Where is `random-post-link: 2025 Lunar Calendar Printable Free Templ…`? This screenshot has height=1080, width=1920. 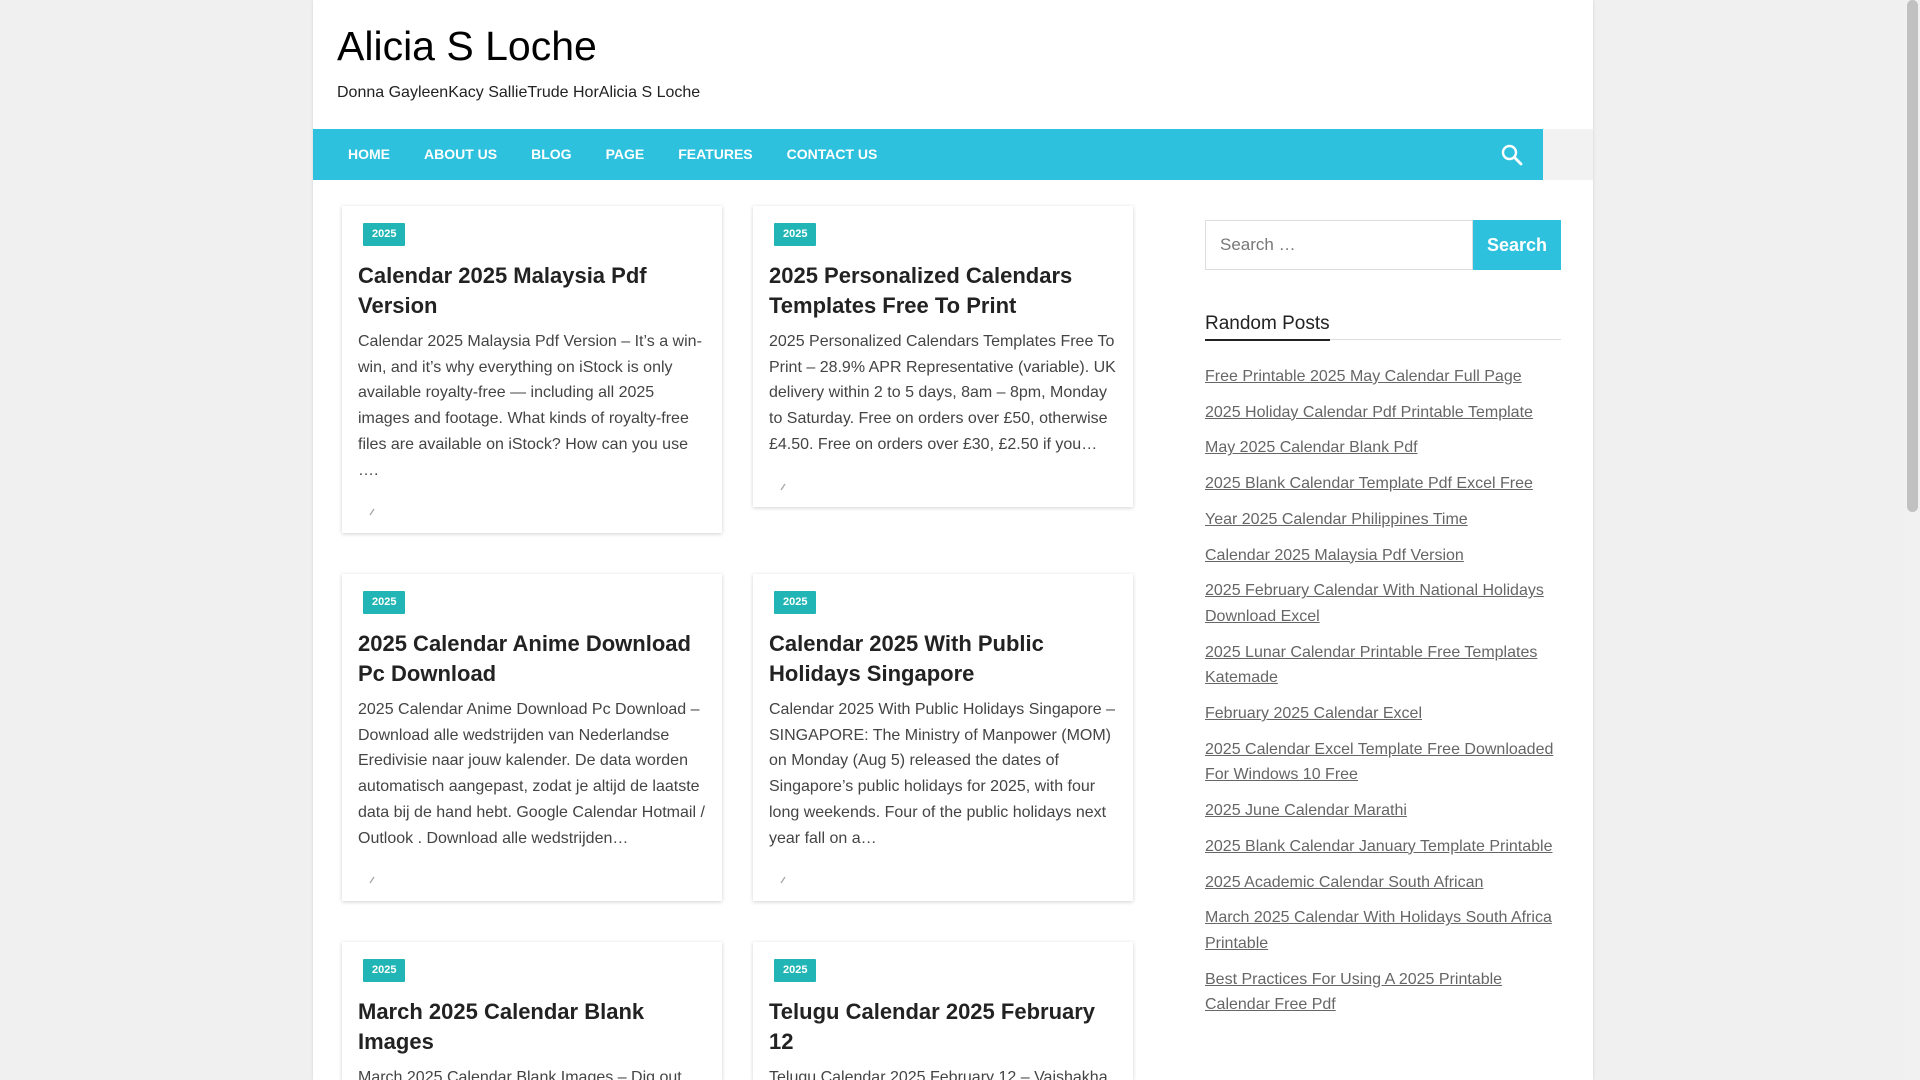
random-post-link: 2025 Lunar Calendar Printable Free Templ… is located at coordinates (1371, 665).